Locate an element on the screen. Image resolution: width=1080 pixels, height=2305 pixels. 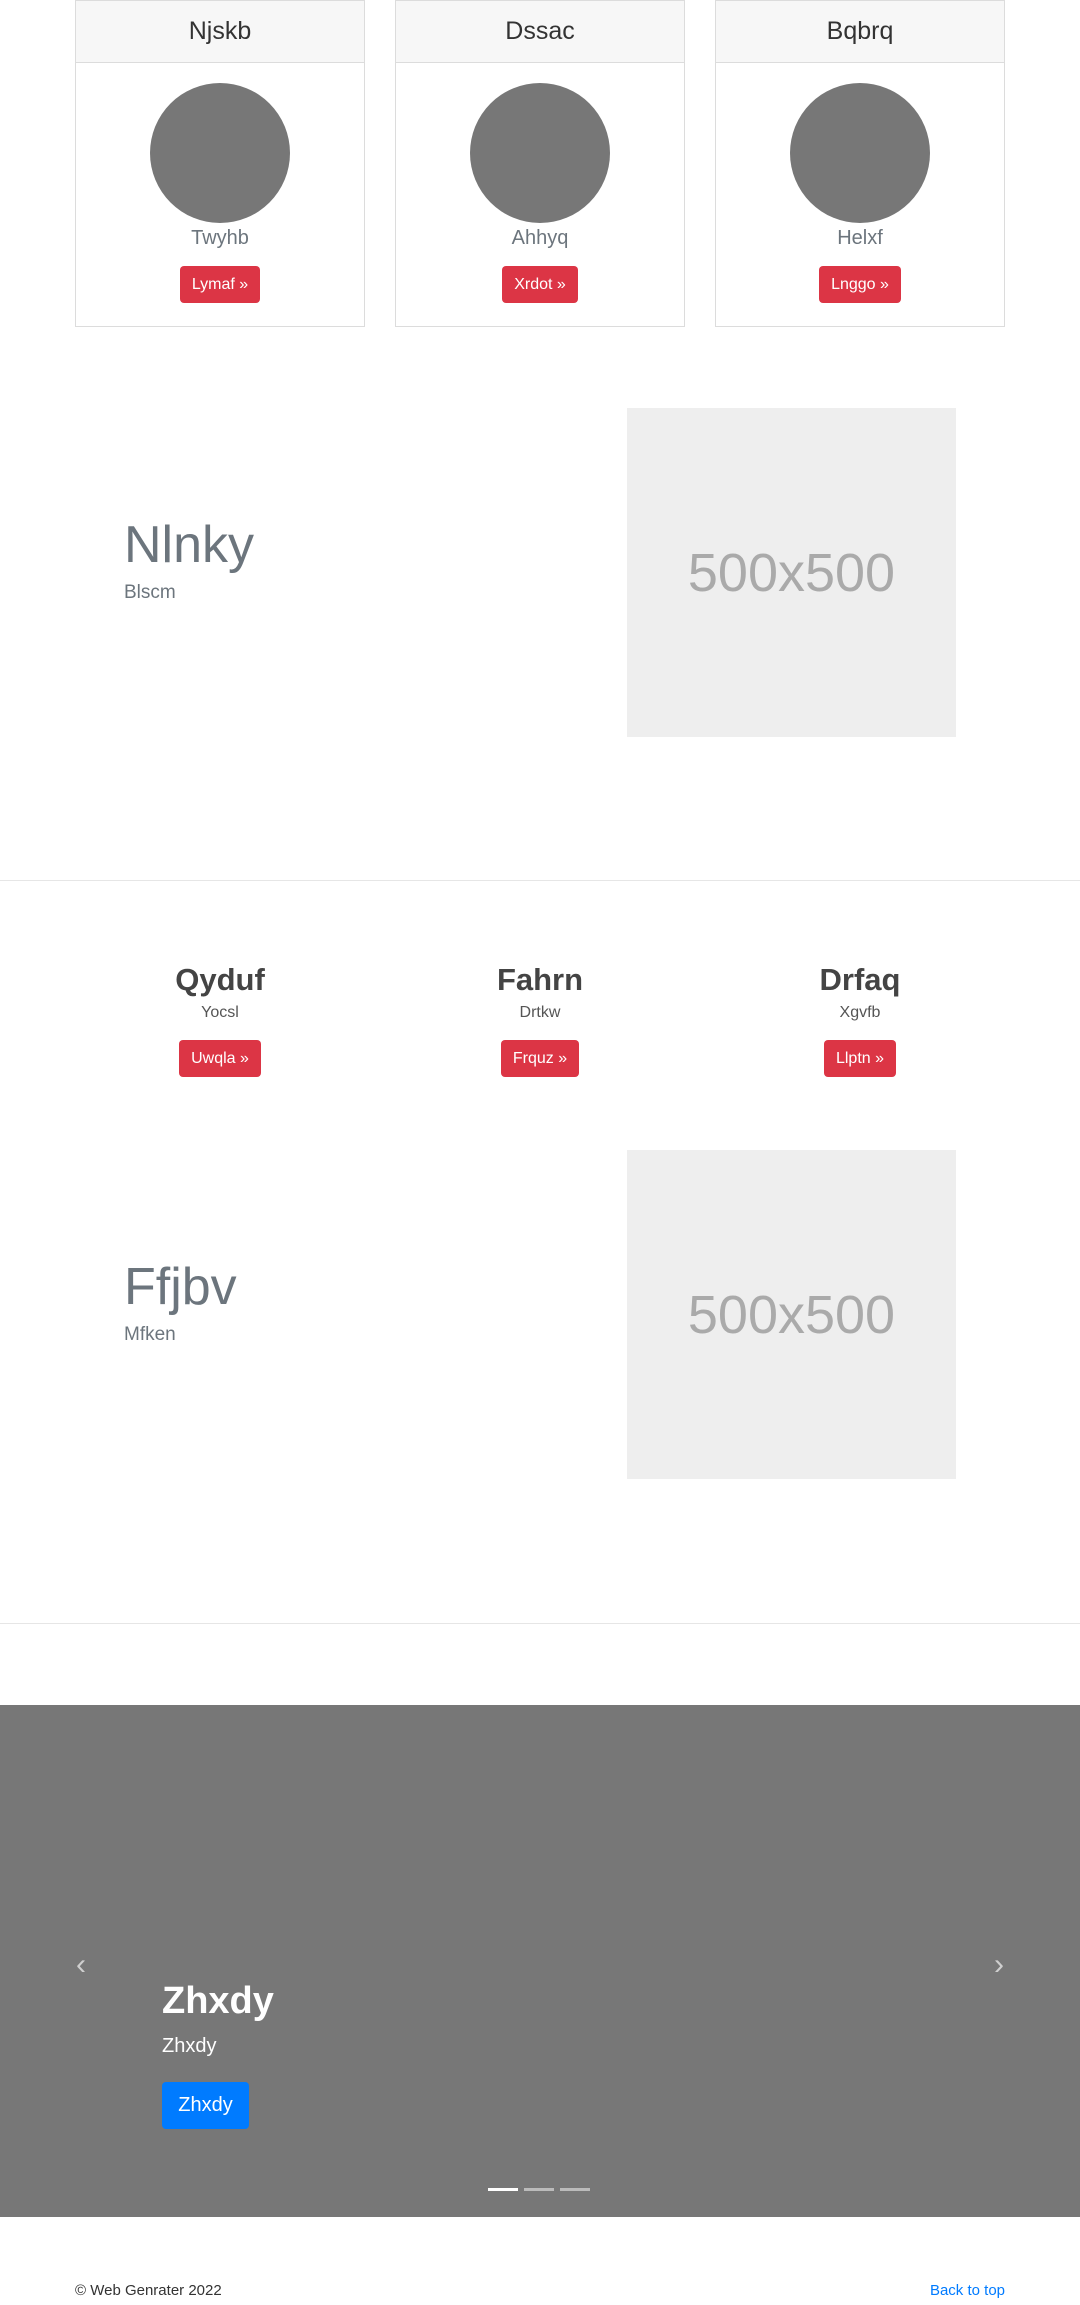
marketing-title: Drfaq is located at coordinates (860, 979).